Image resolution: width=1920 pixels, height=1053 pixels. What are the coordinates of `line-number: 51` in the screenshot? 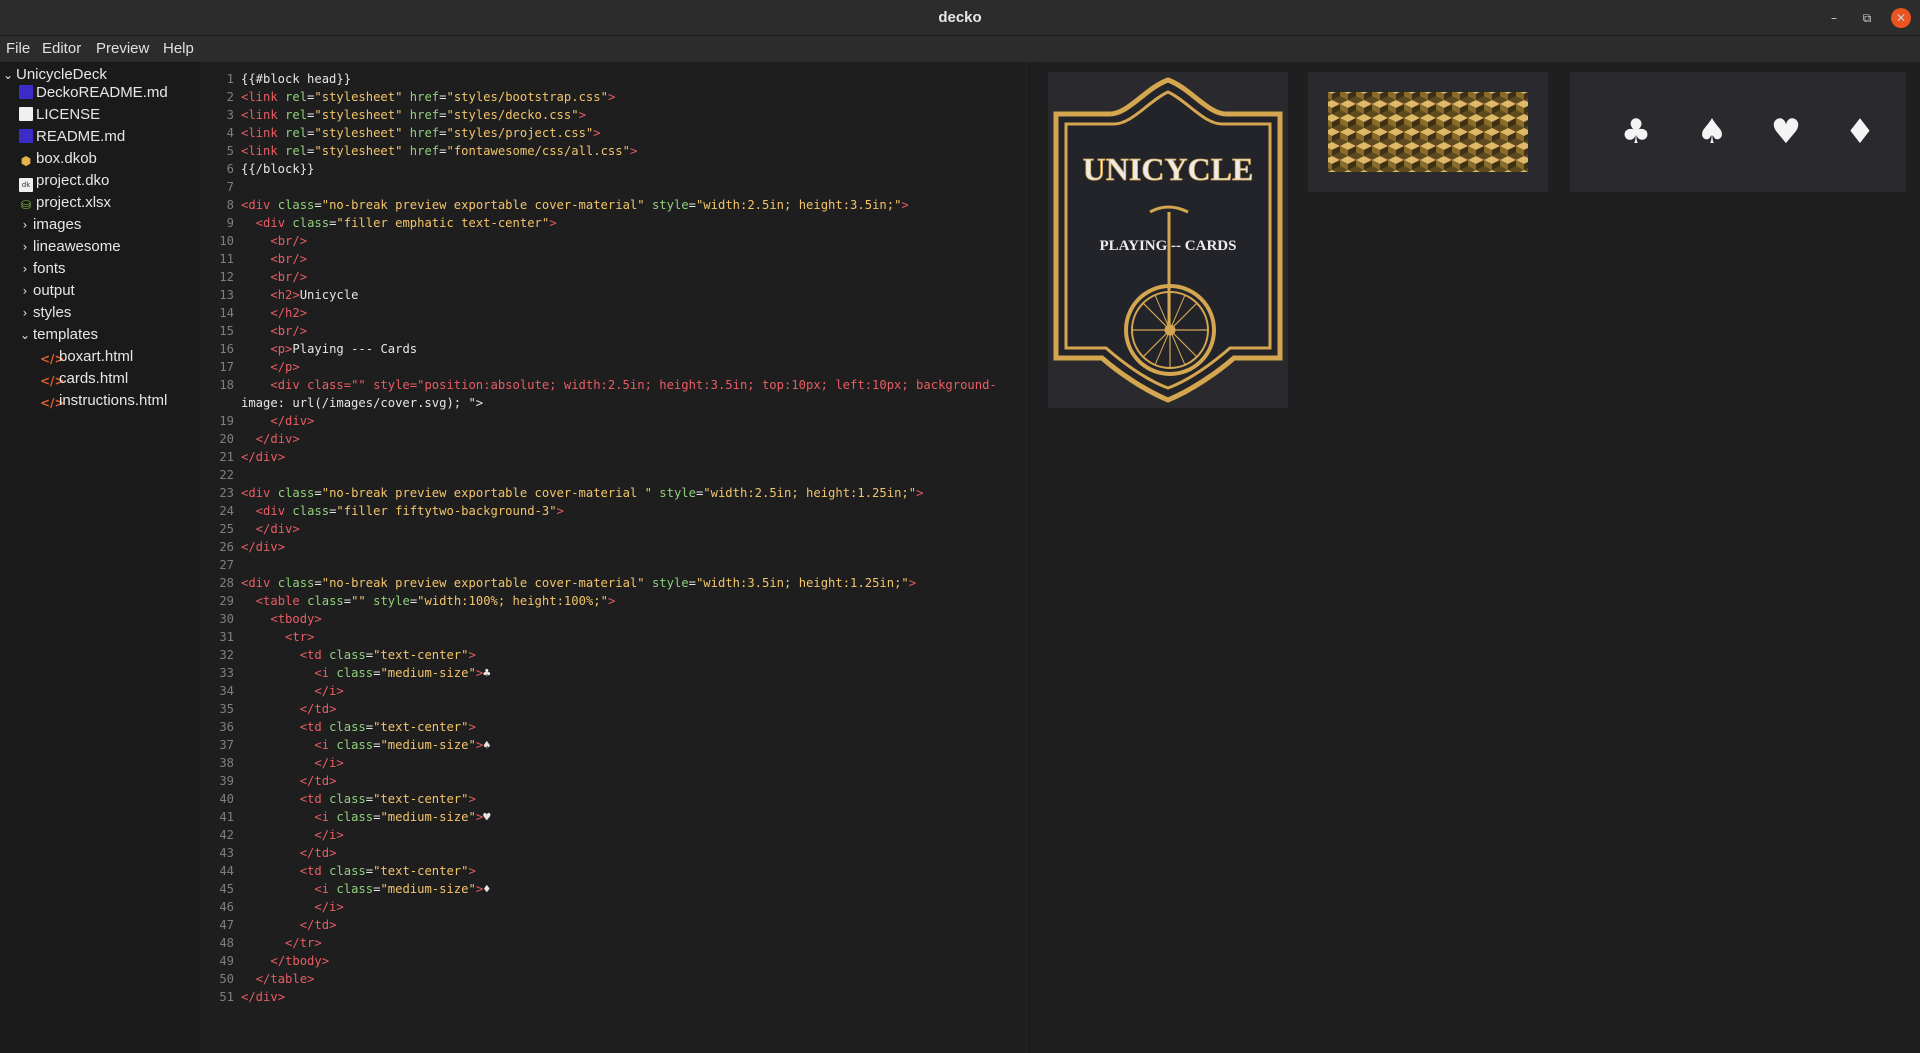 It's located at (226, 997).